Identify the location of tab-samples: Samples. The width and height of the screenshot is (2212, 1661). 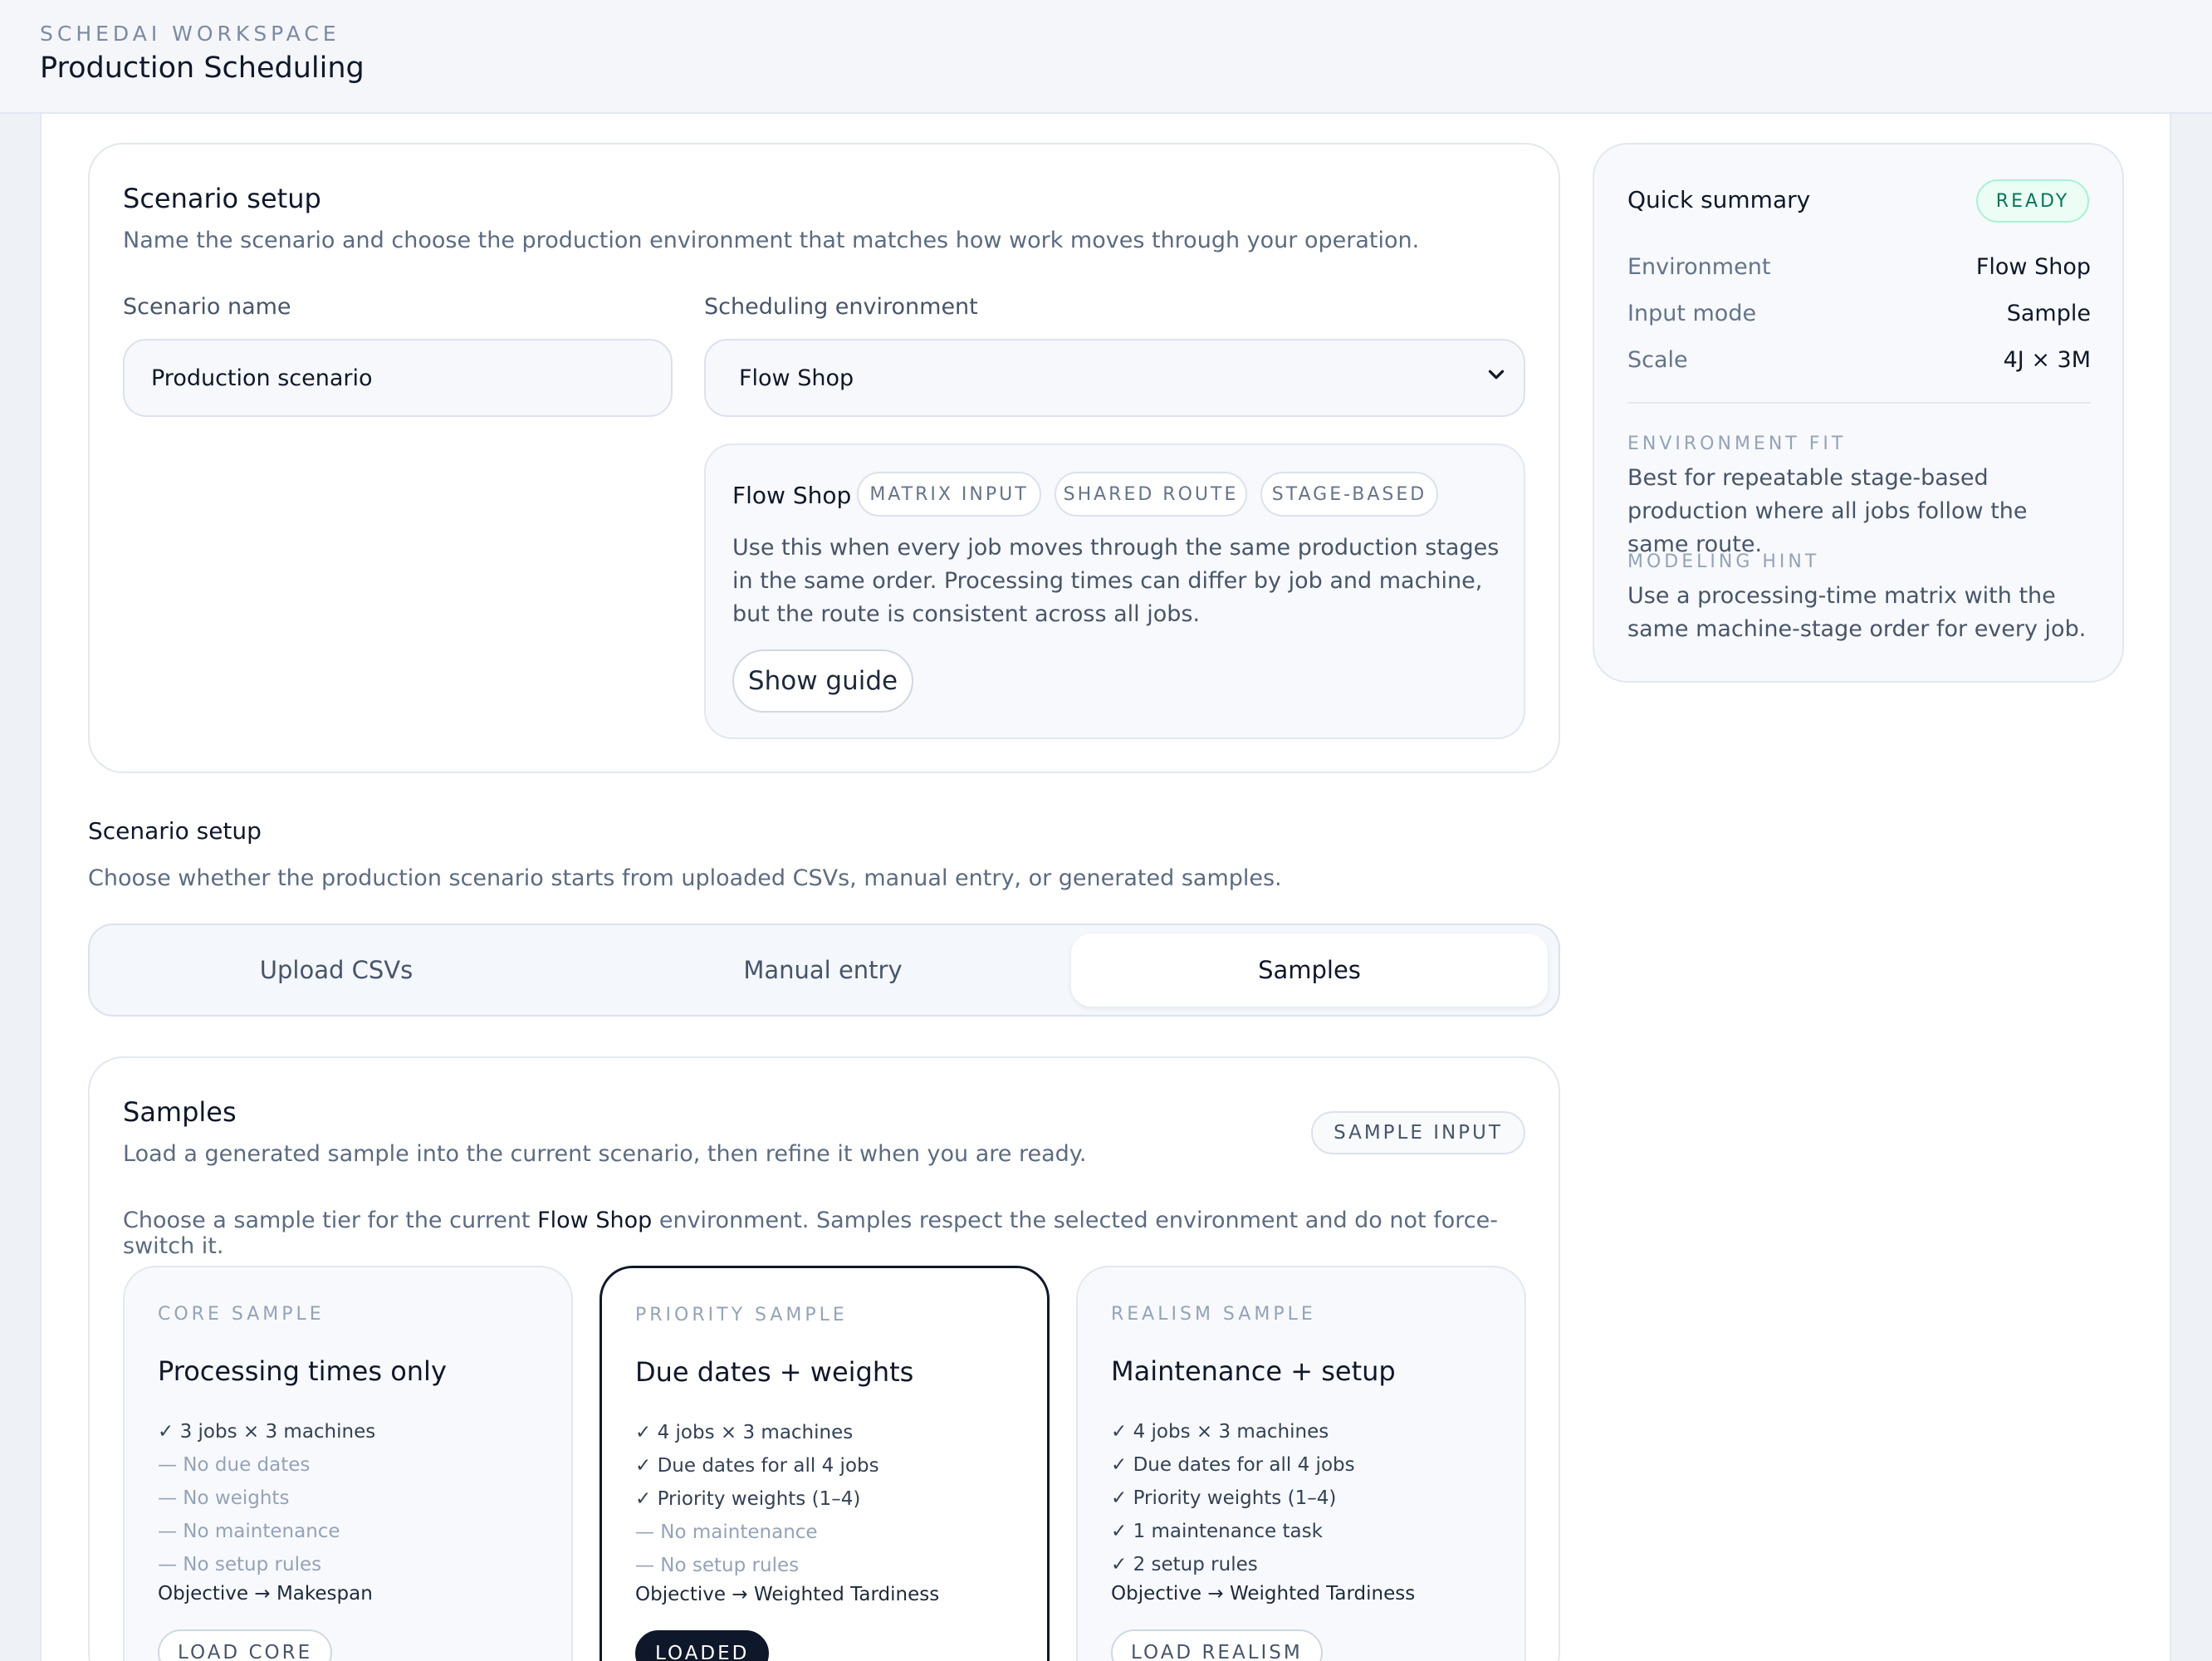
(1309, 970).